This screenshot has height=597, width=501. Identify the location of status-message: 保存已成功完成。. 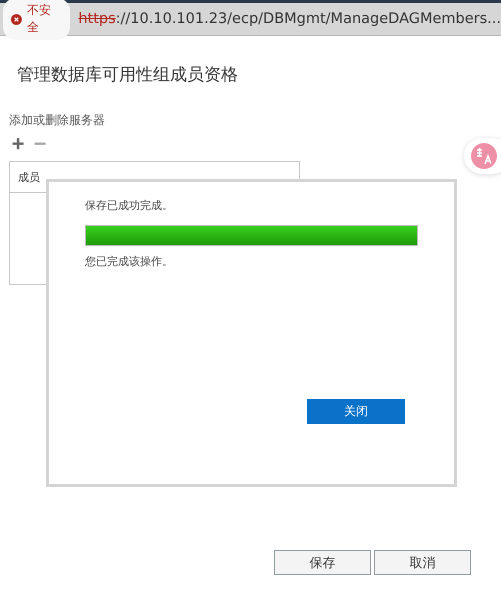
(129, 205).